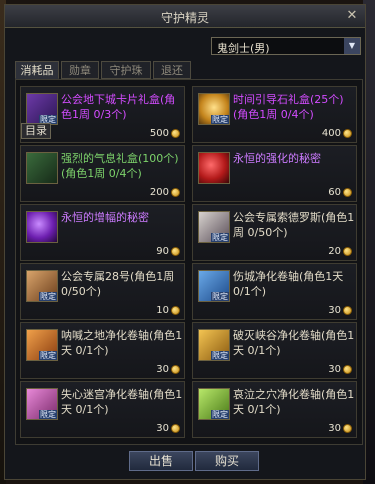 The height and width of the screenshot is (484, 375). I want to click on shop-item: 限定 破灭峡谷净化卷轴(角色1天 0/1个) 30, so click(274, 350).